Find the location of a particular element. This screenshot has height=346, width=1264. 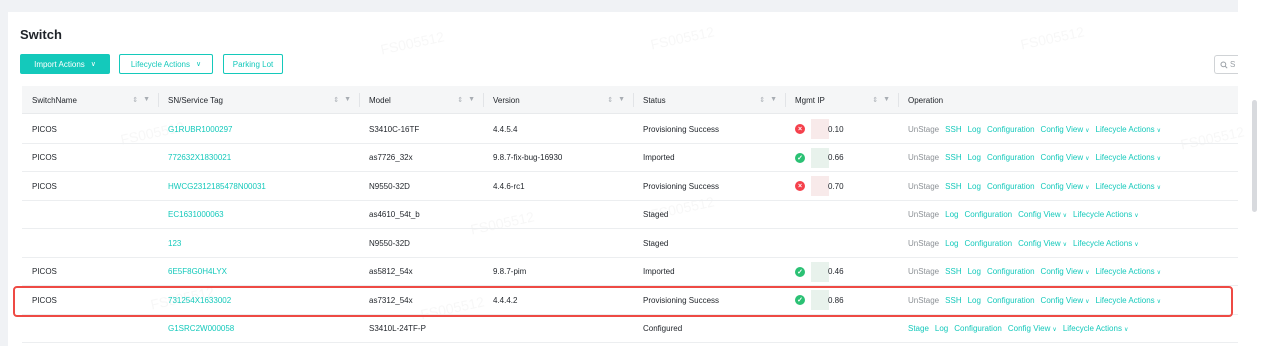

sn-link: 6E5F8G0H4LYX is located at coordinates (258, 272).